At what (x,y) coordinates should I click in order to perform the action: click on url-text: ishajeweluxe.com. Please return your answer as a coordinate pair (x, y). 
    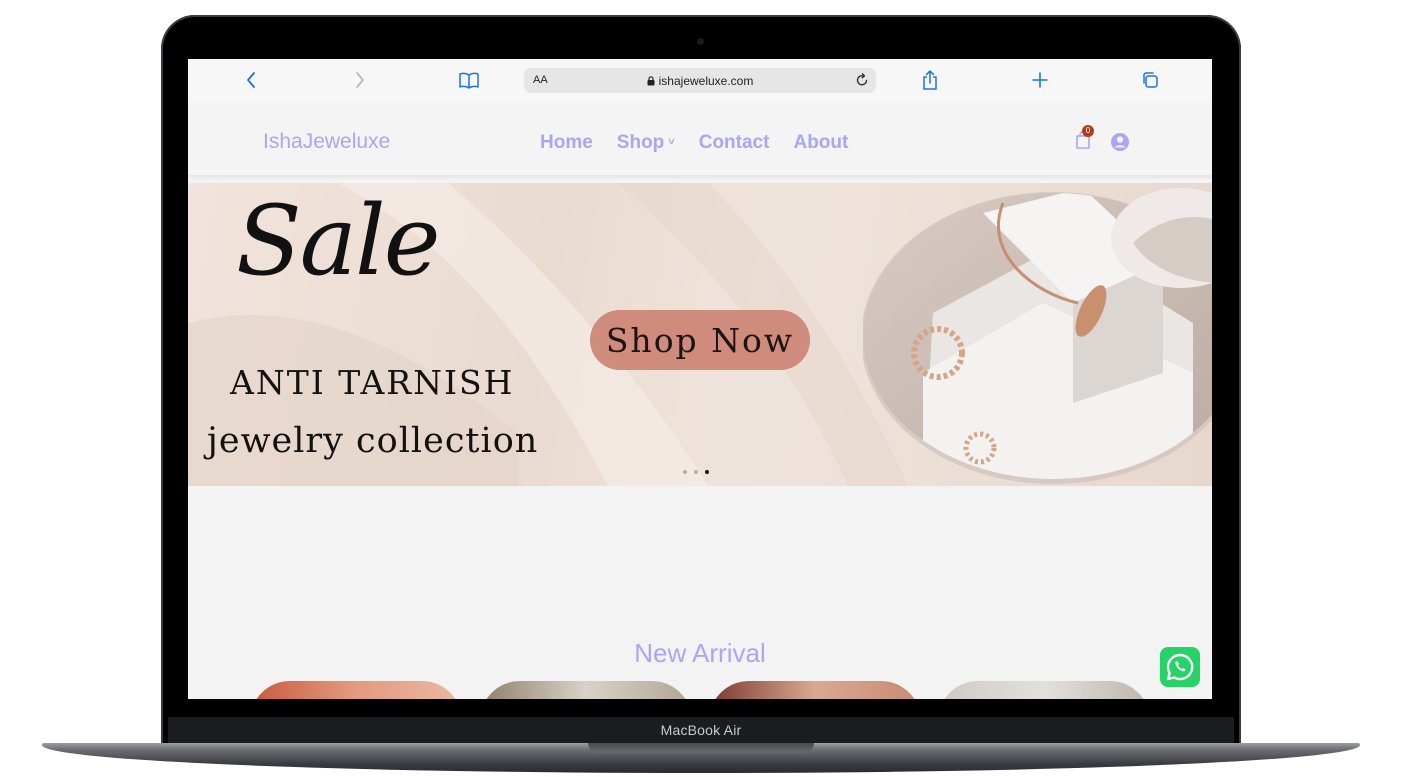
    Looking at the image, I should click on (706, 81).